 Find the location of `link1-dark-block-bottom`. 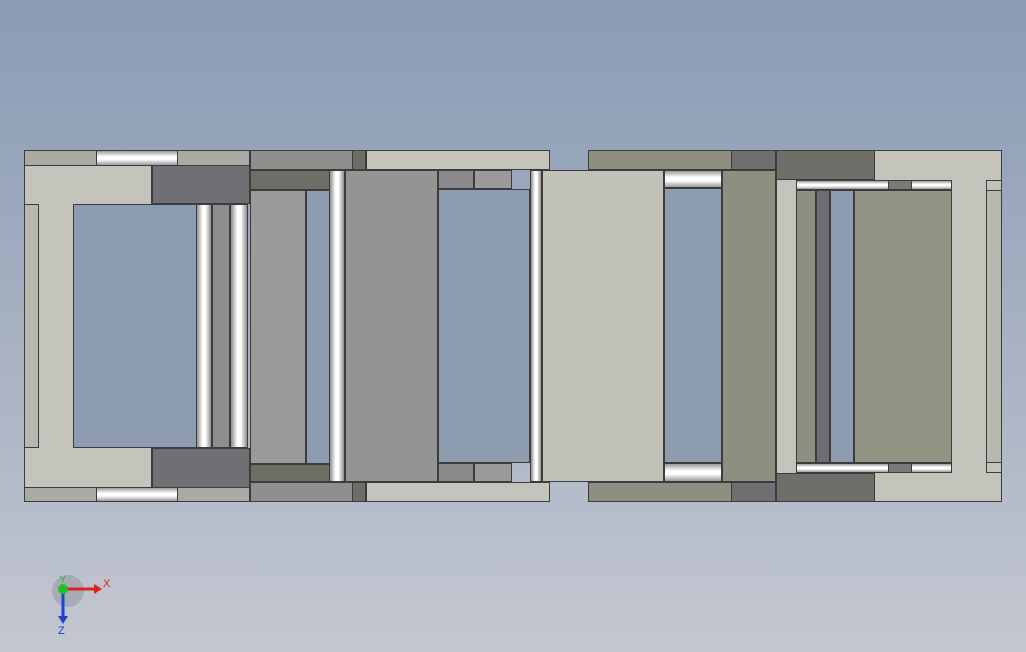

link1-dark-block-bottom is located at coordinates (201, 468).